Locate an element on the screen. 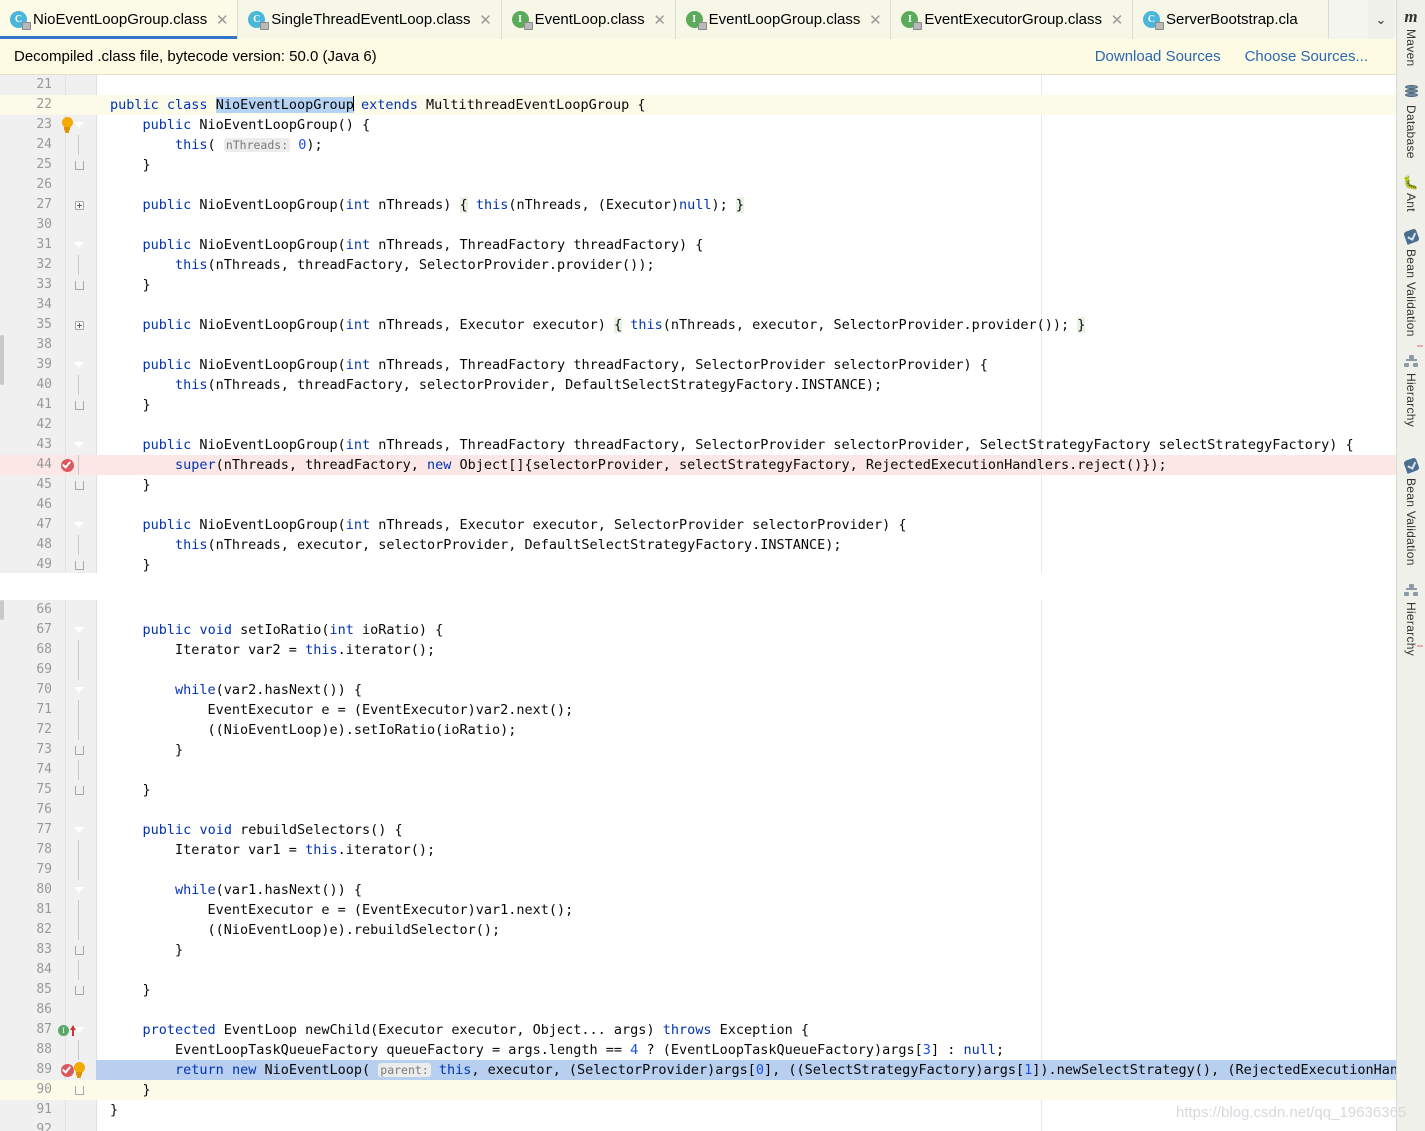 The image size is (1425, 1131). fold-collapse-icon is located at coordinates (79, 525).